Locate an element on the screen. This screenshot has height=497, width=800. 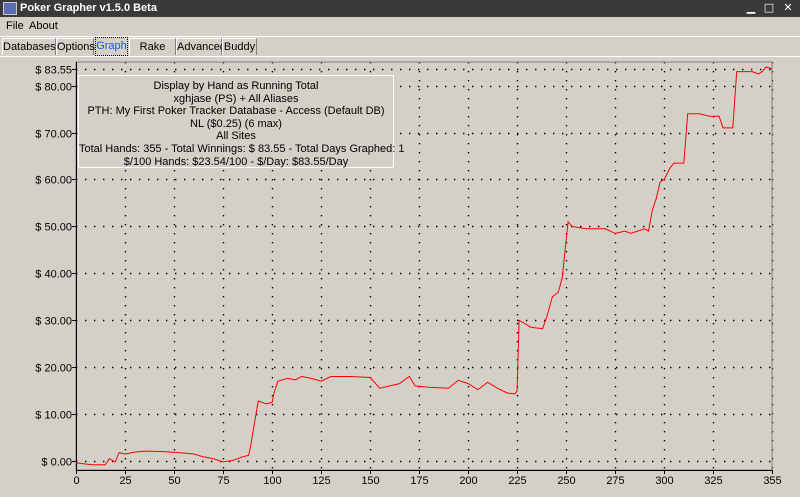
x-tick-label: 250 is located at coordinates (566, 481).